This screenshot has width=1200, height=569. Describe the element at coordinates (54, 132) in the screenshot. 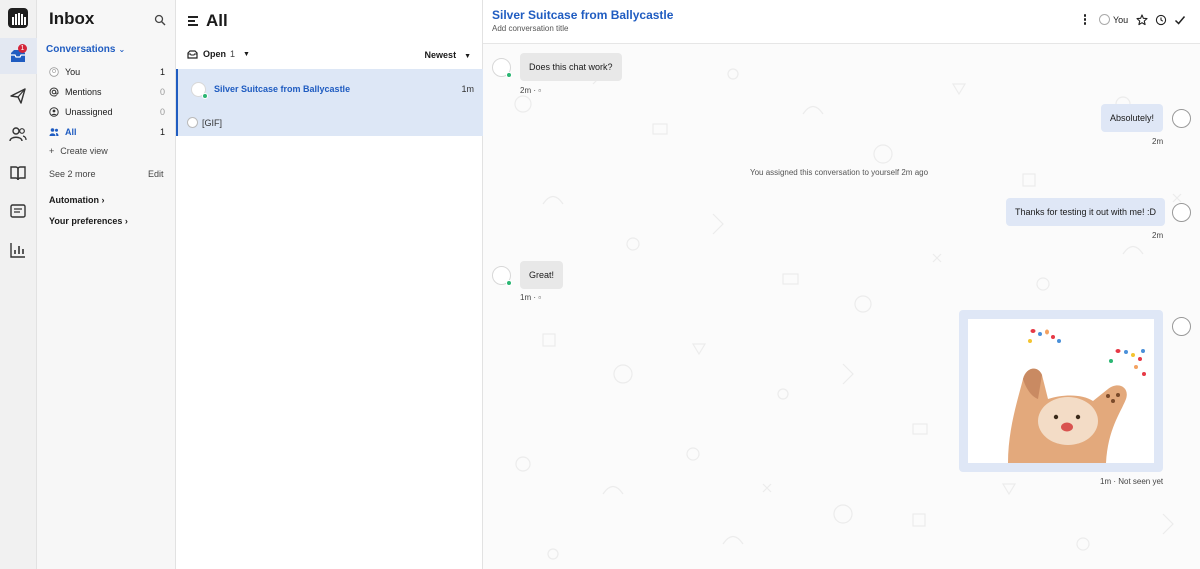

I see `team-icon` at that location.